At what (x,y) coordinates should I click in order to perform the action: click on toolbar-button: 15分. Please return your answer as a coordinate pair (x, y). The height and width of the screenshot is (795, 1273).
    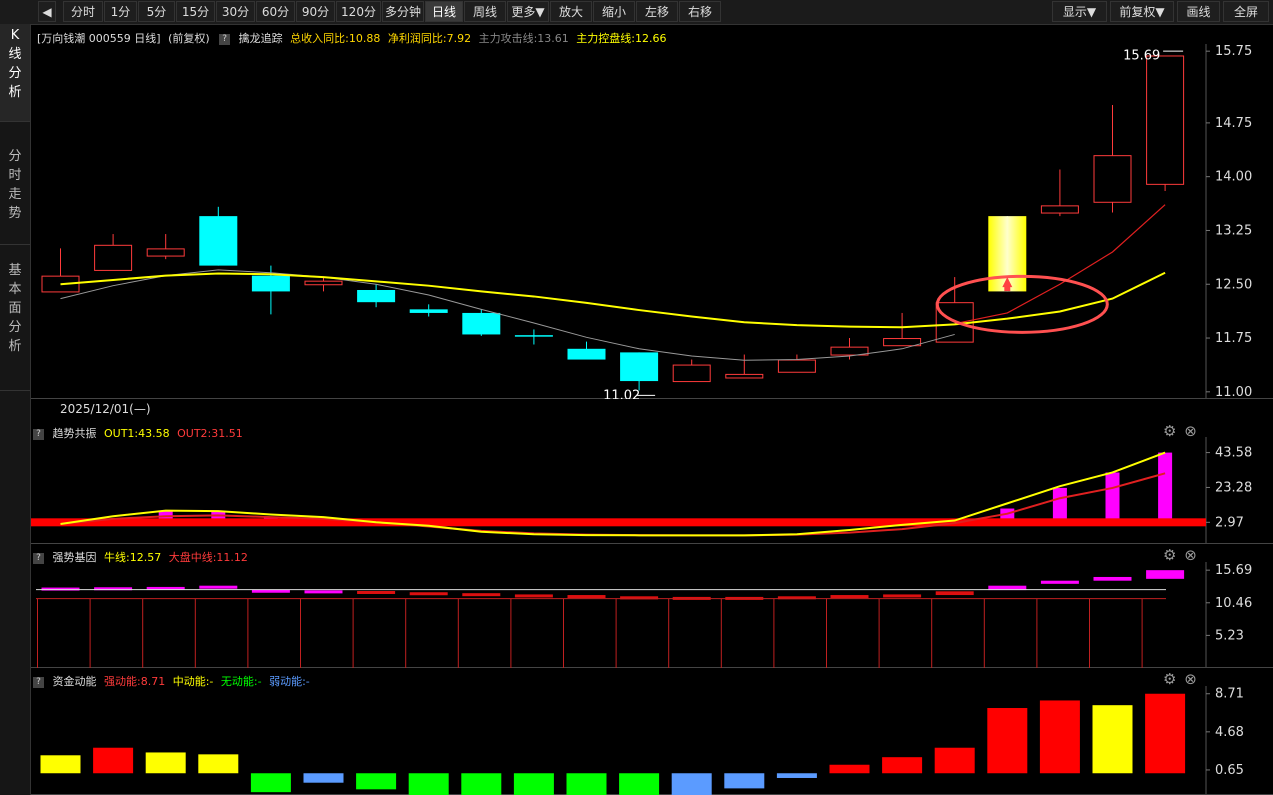
    Looking at the image, I should click on (195, 11).